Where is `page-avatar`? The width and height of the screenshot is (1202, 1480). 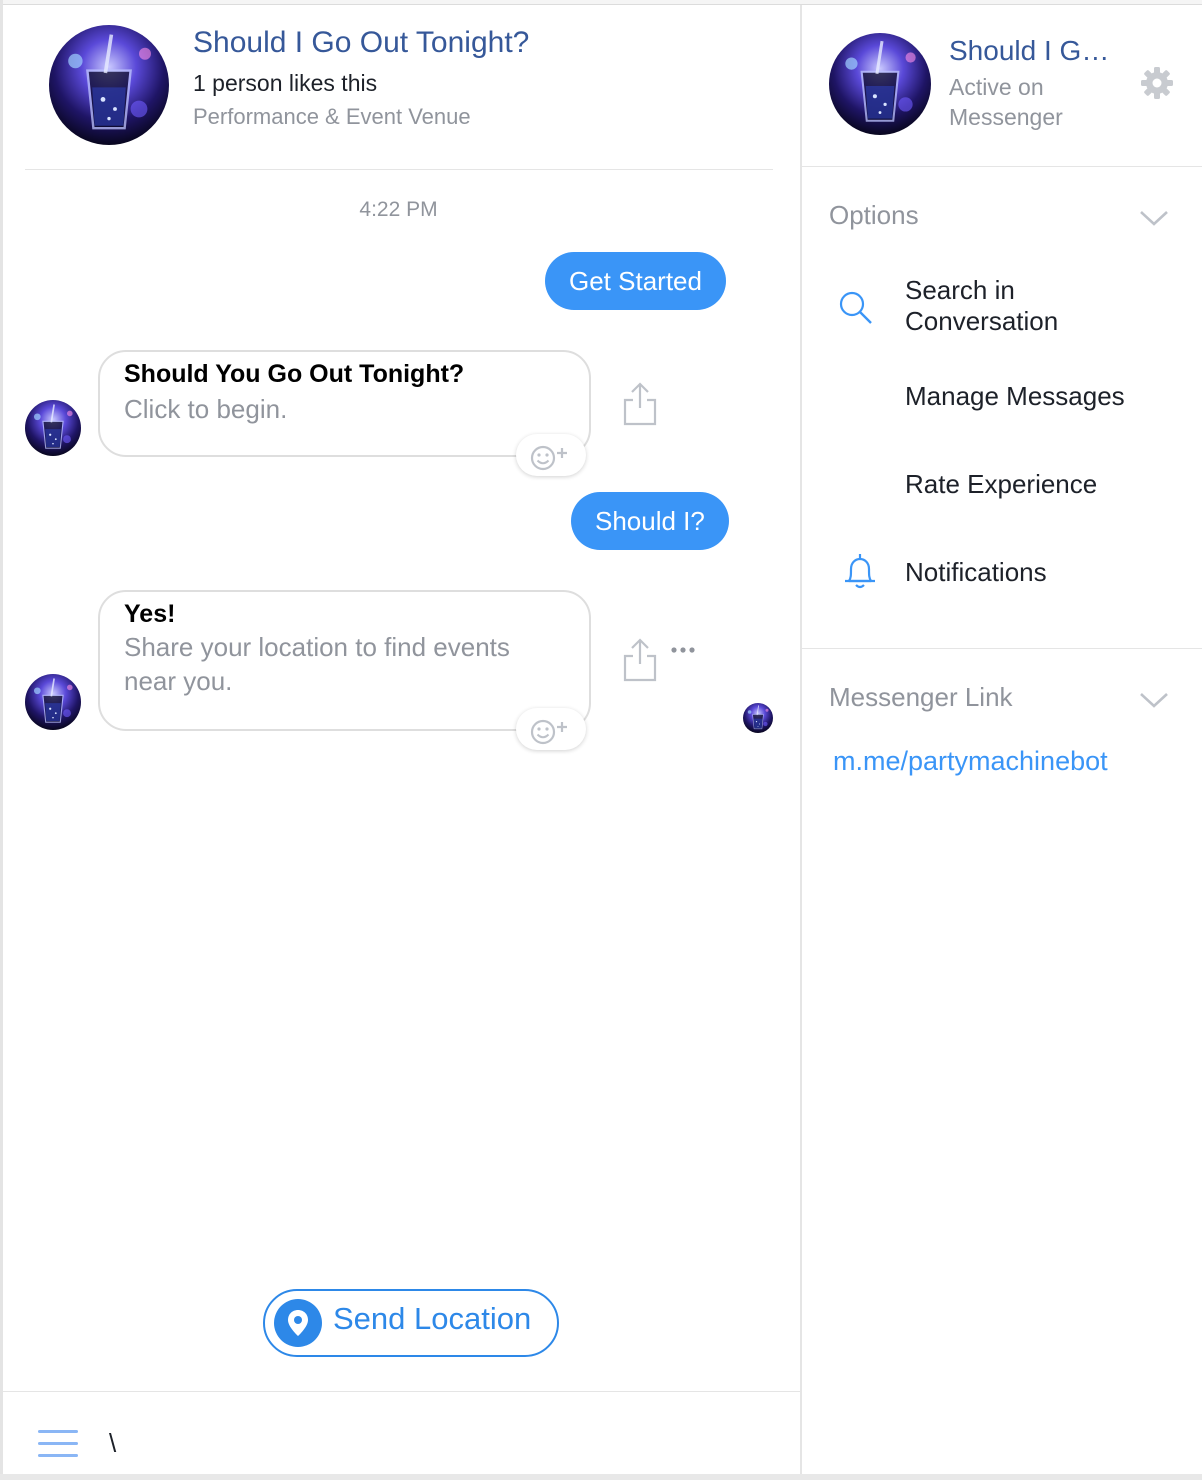
page-avatar is located at coordinates (109, 85).